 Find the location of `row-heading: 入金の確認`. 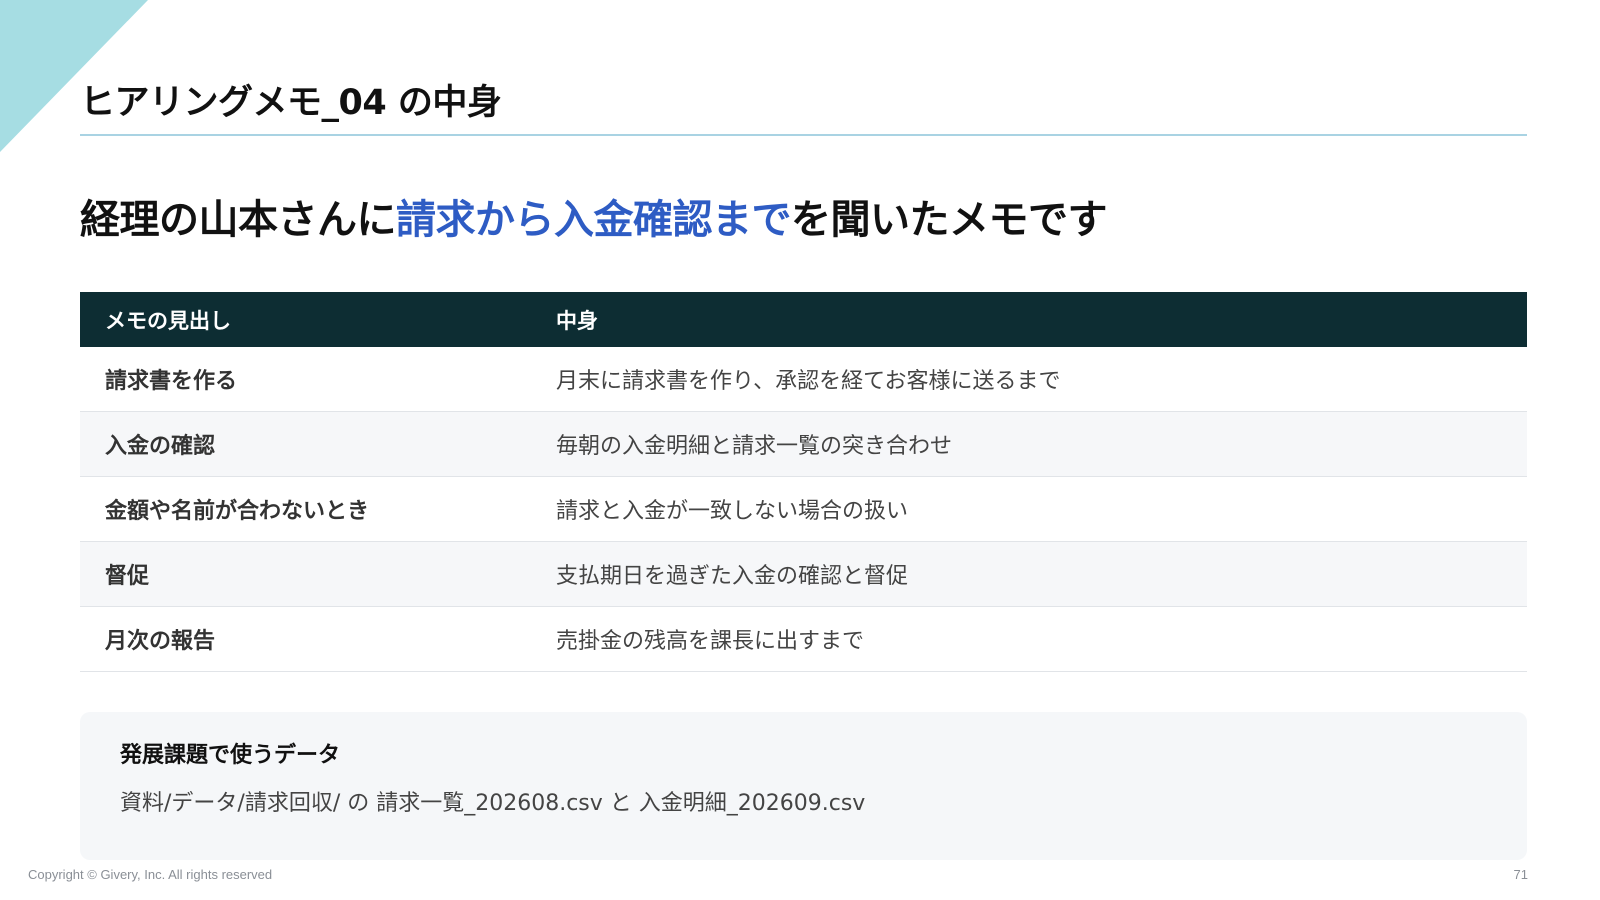

row-heading: 入金の確認 is located at coordinates (160, 446).